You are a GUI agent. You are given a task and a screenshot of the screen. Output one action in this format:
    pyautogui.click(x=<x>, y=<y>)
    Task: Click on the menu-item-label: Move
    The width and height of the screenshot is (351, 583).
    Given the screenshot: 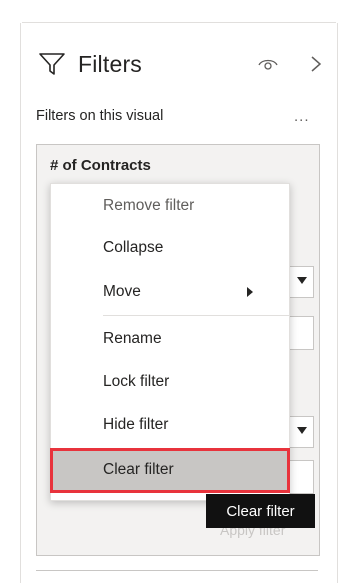 What is the action you would take?
    pyautogui.click(x=122, y=291)
    